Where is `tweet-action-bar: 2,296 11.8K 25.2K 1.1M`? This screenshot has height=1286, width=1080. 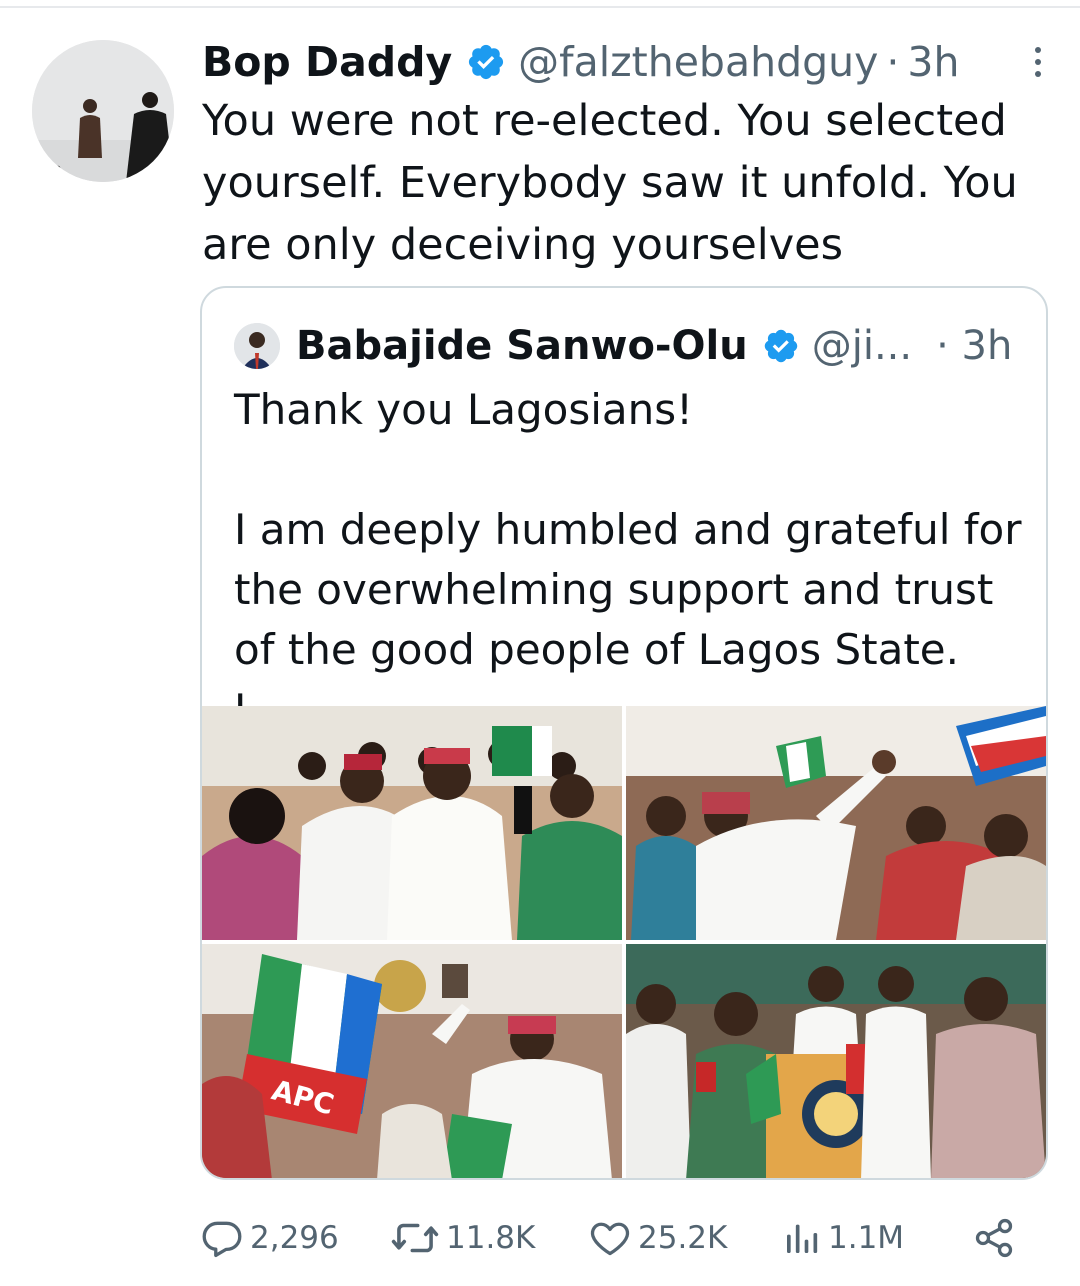 tweet-action-bar: 2,296 11.8K 25.2K 1.1M is located at coordinates (620, 1238).